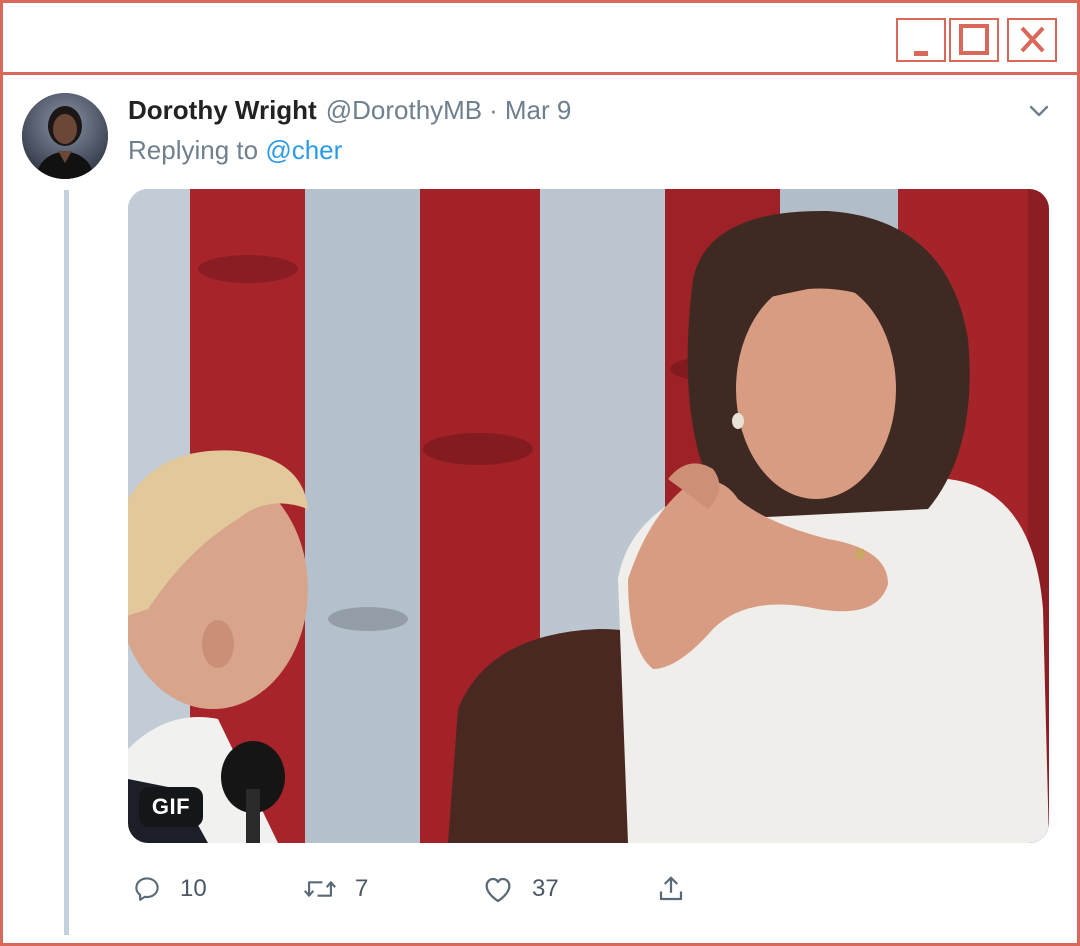 This screenshot has height=946, width=1080. I want to click on thread-line, so click(66, 562).